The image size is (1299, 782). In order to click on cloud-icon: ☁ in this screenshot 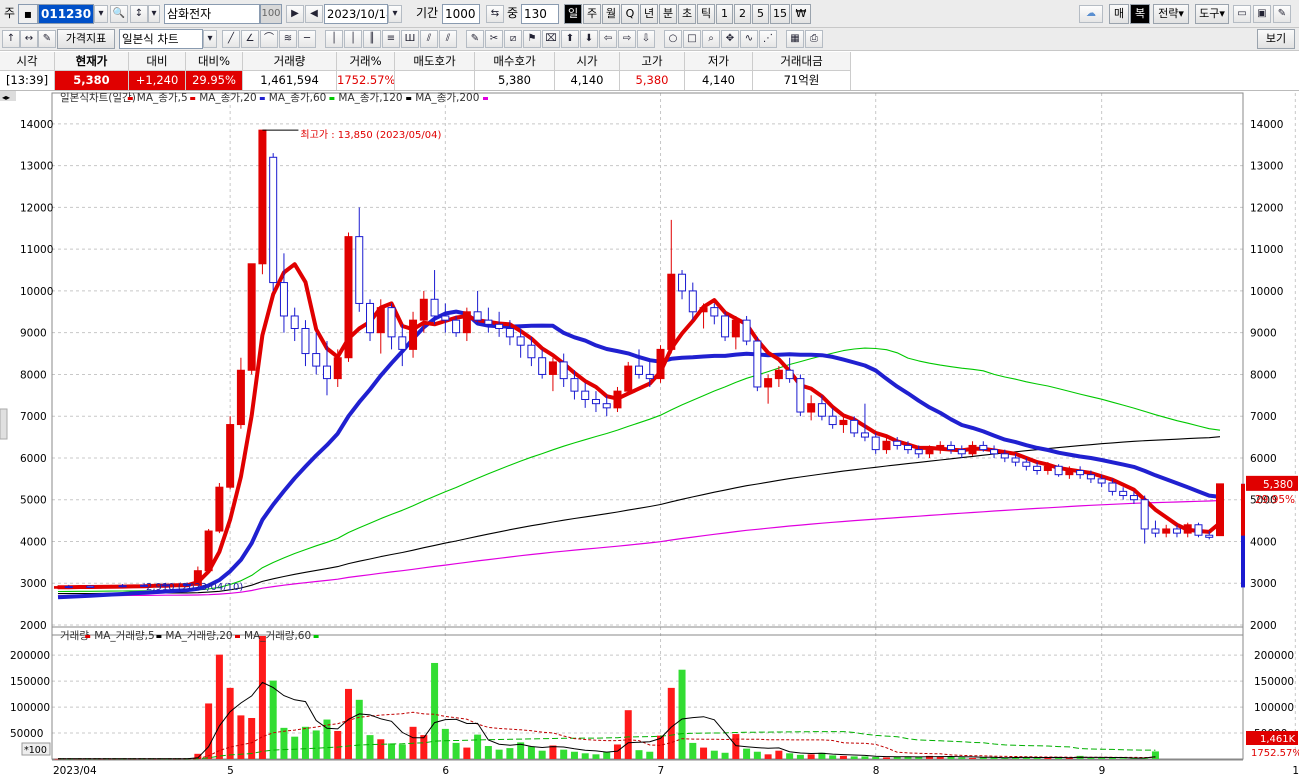, I will do `click(1091, 14)`.